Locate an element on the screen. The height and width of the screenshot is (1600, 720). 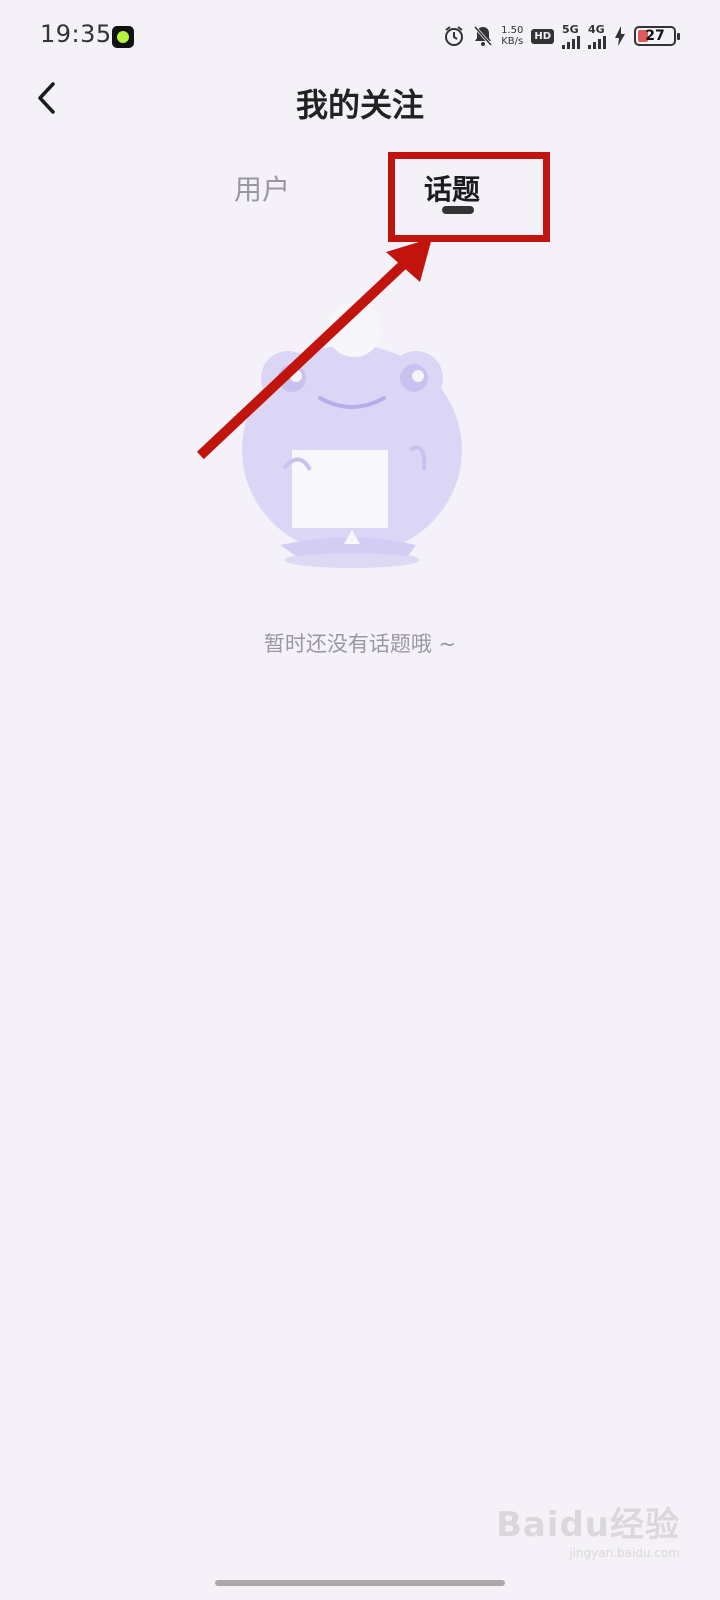
empty-state-message: 暂时还没有话题哦 ~ is located at coordinates (360, 644).